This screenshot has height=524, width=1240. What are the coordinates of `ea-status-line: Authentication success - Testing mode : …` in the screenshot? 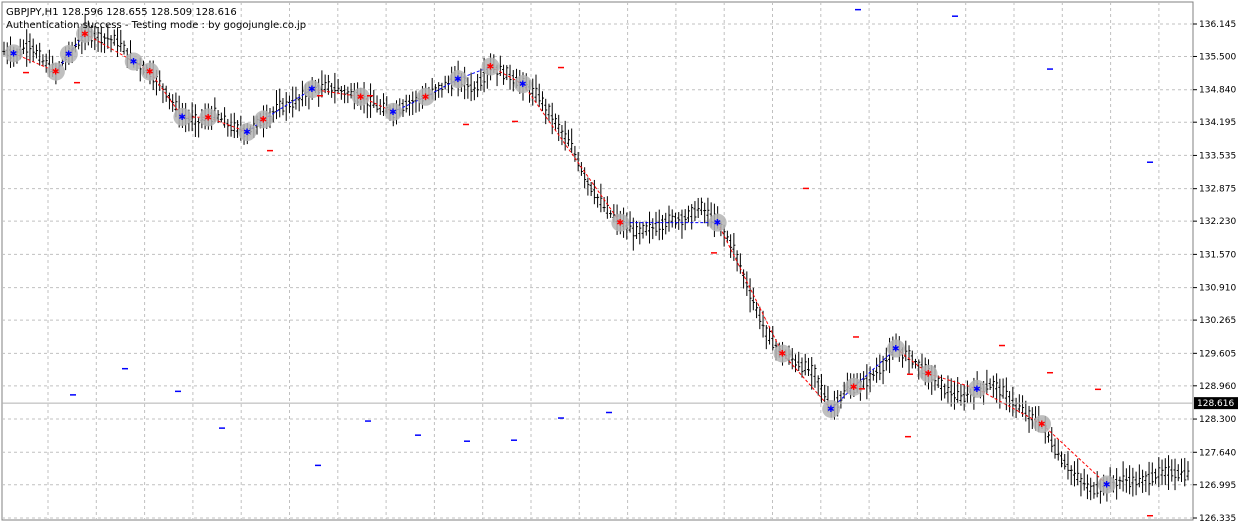 It's located at (156, 25).